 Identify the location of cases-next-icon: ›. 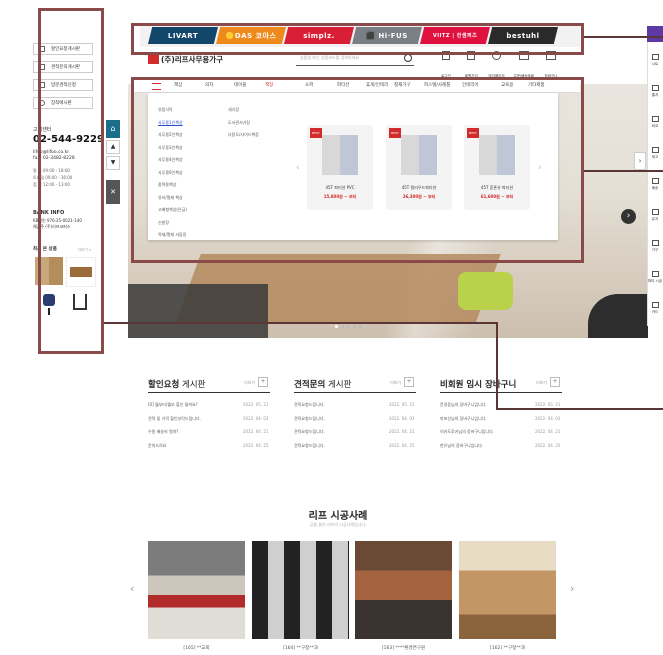
(572, 588).